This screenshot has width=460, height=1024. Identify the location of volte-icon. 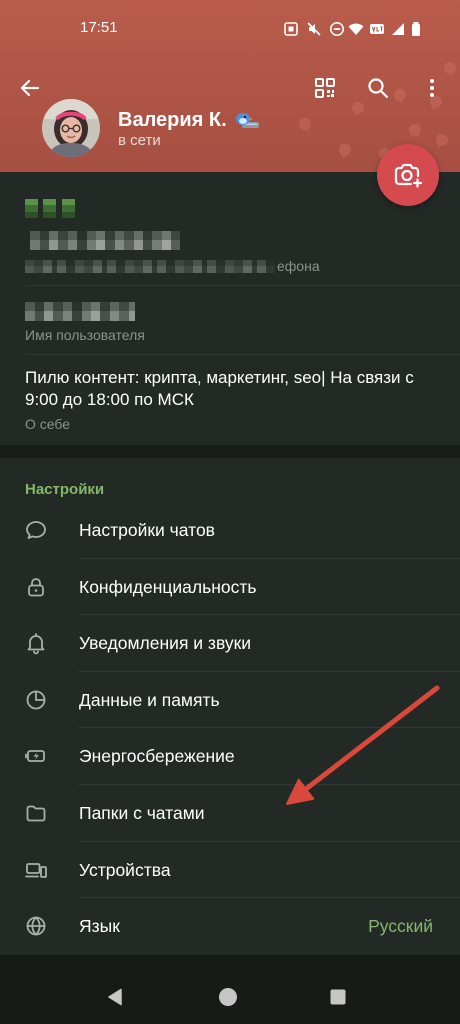
(377, 29).